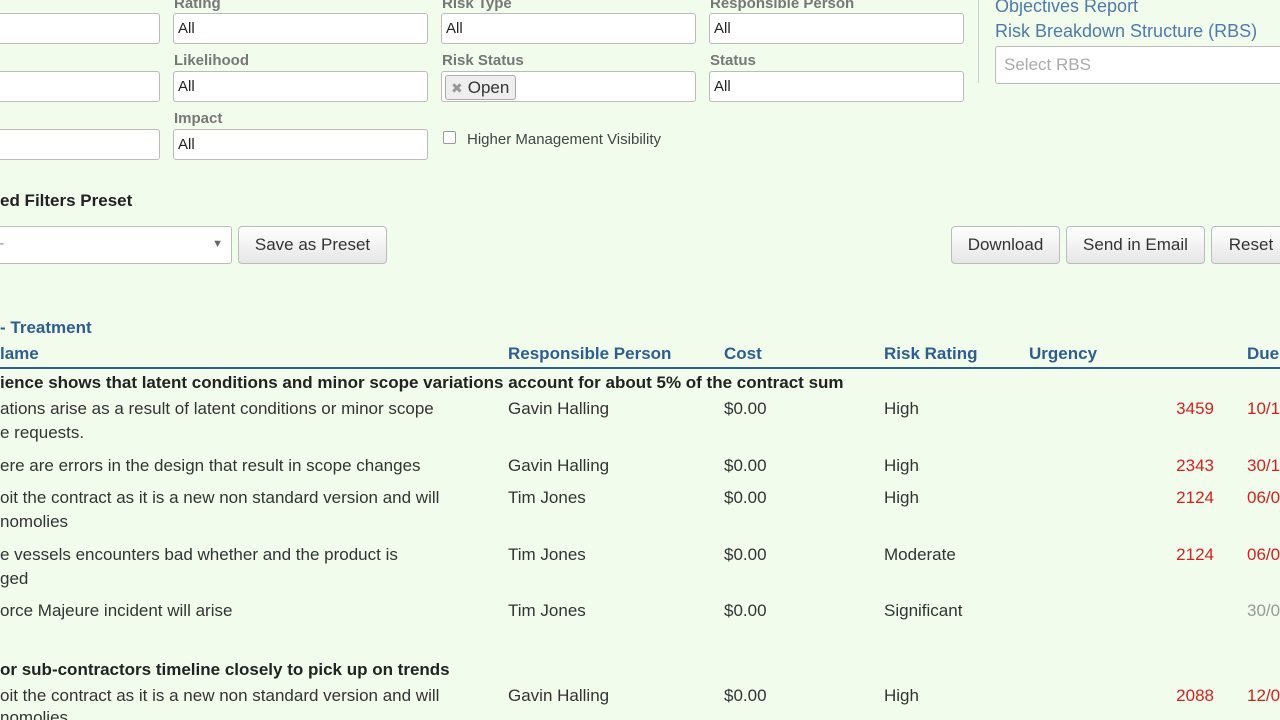 The width and height of the screenshot is (1280, 720). Describe the element at coordinates (1195, 695) in the screenshot. I see `row-urgency: 2088` at that location.